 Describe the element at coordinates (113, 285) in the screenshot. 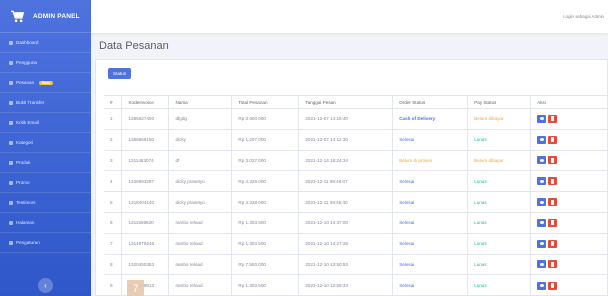

I see `cell-no: 9` at that location.